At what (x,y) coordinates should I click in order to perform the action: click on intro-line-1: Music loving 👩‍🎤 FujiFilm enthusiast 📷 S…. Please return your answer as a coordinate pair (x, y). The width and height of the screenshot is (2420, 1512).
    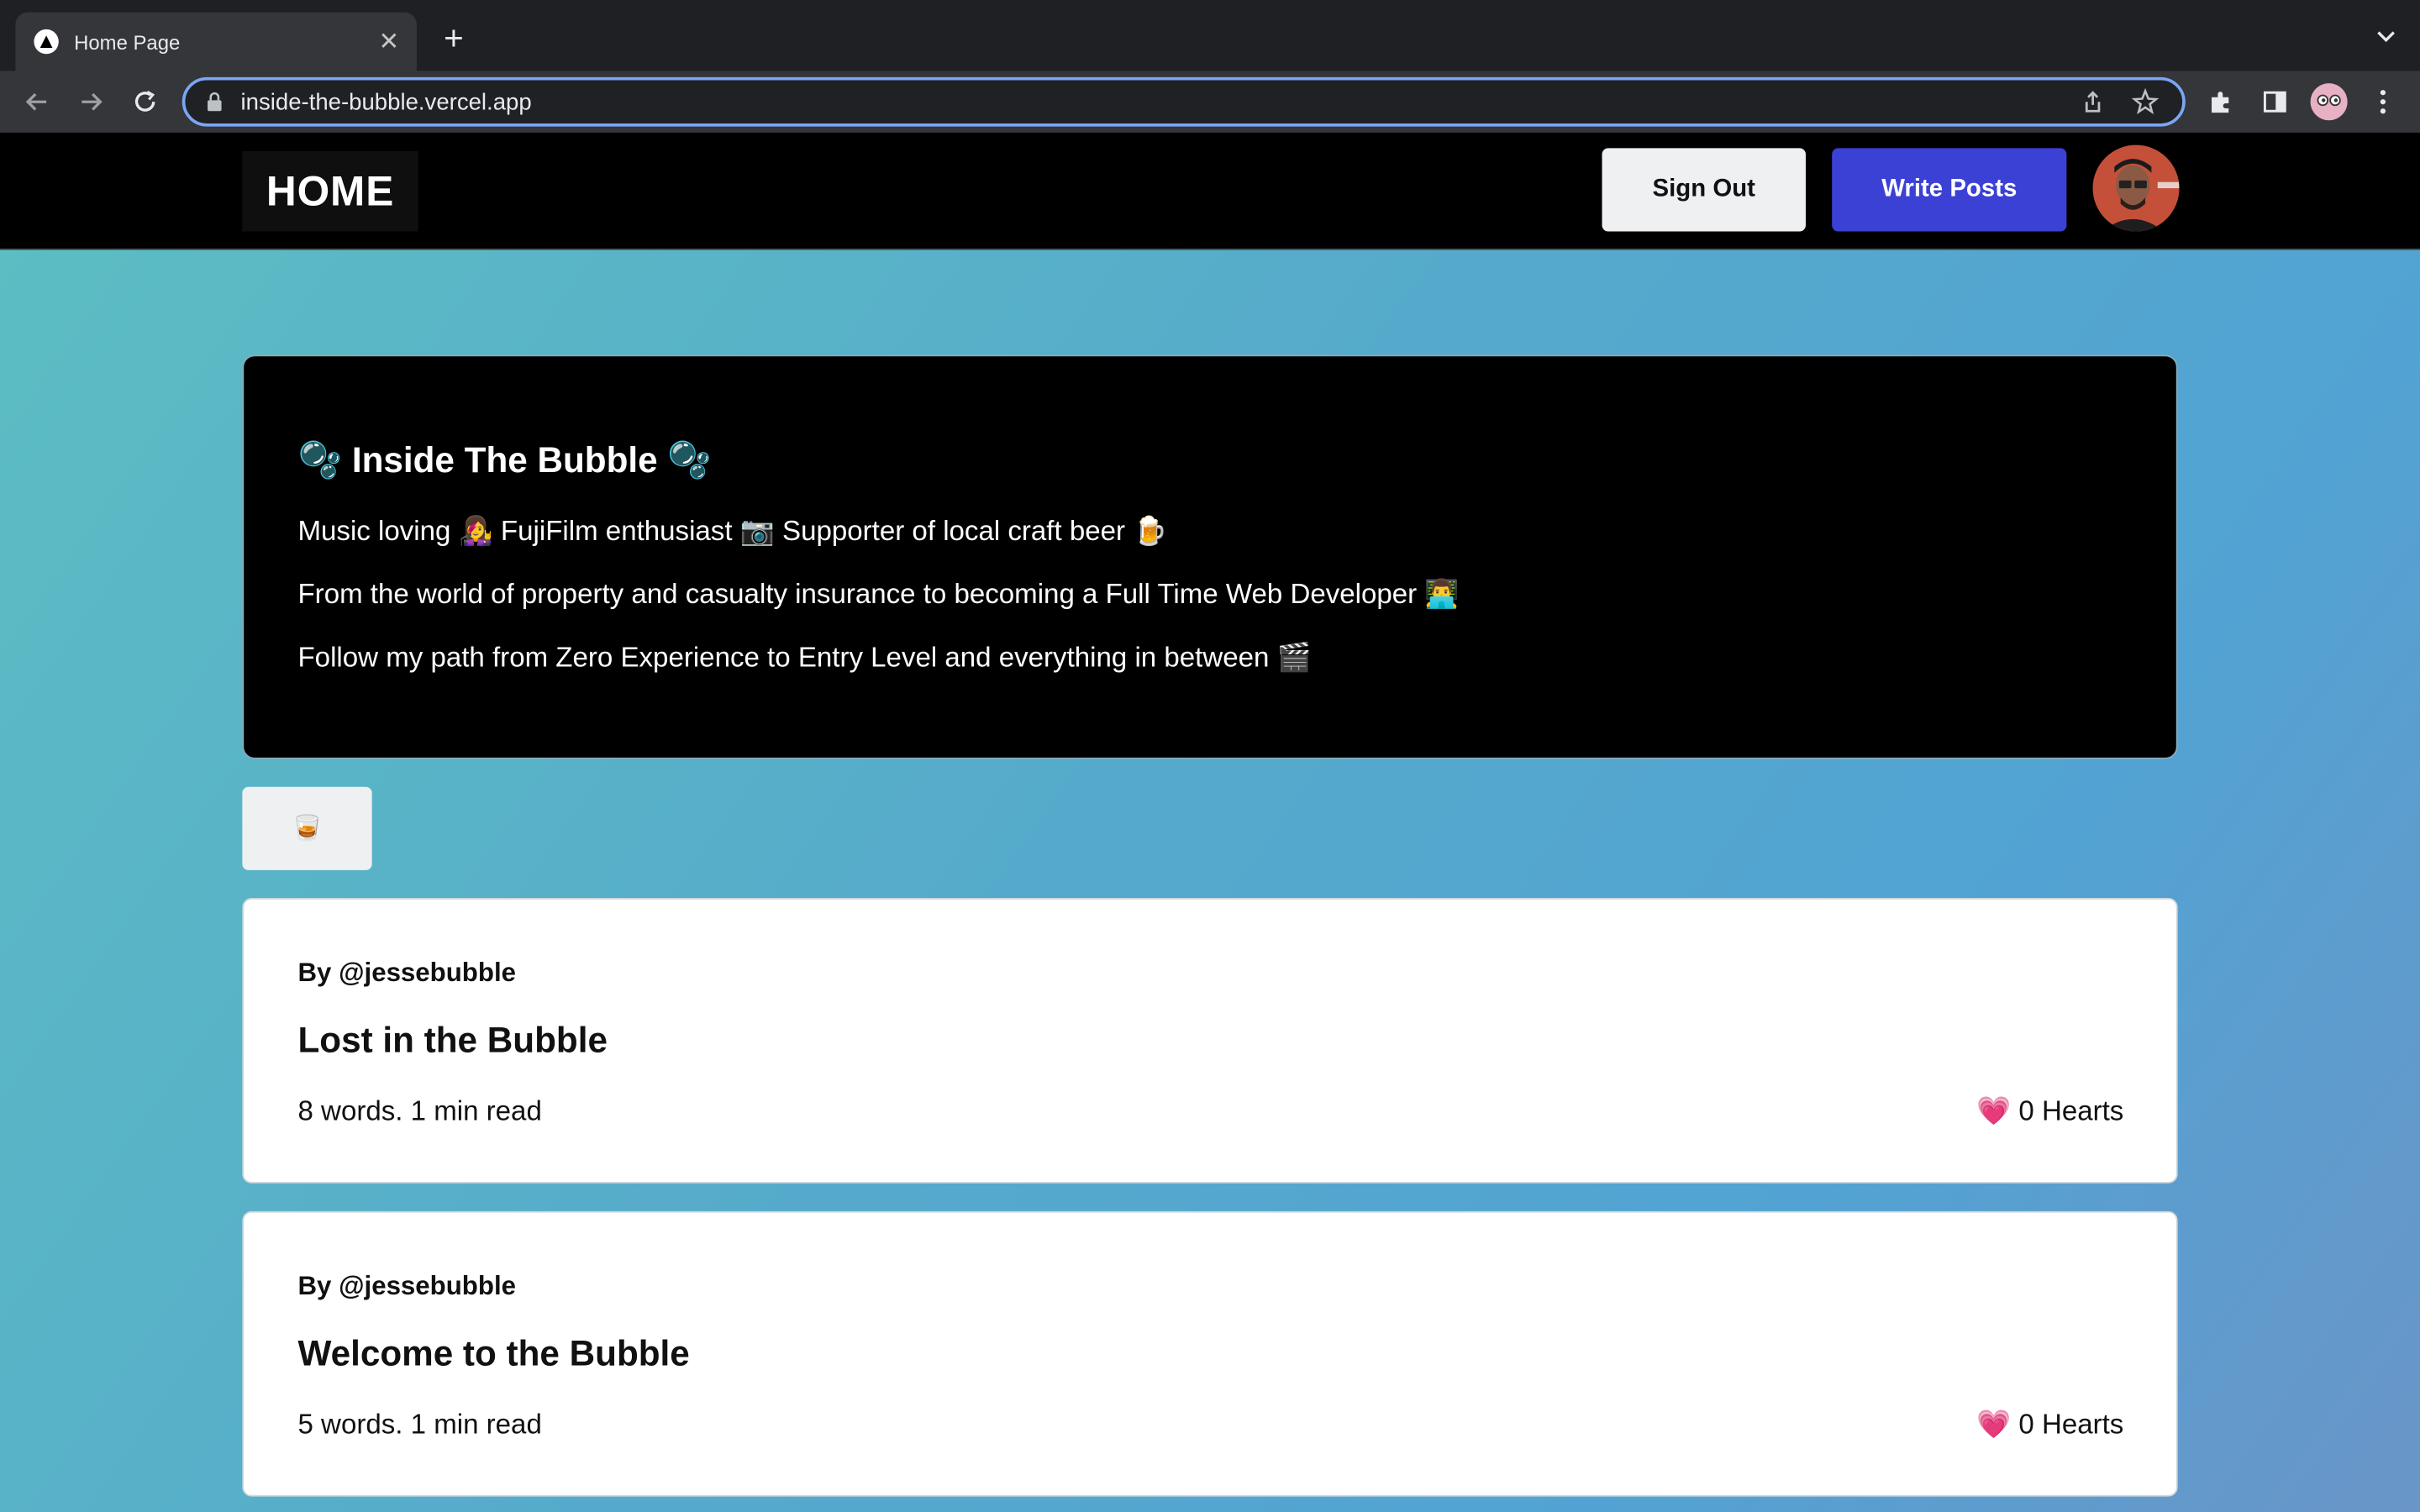
    Looking at the image, I should click on (733, 531).